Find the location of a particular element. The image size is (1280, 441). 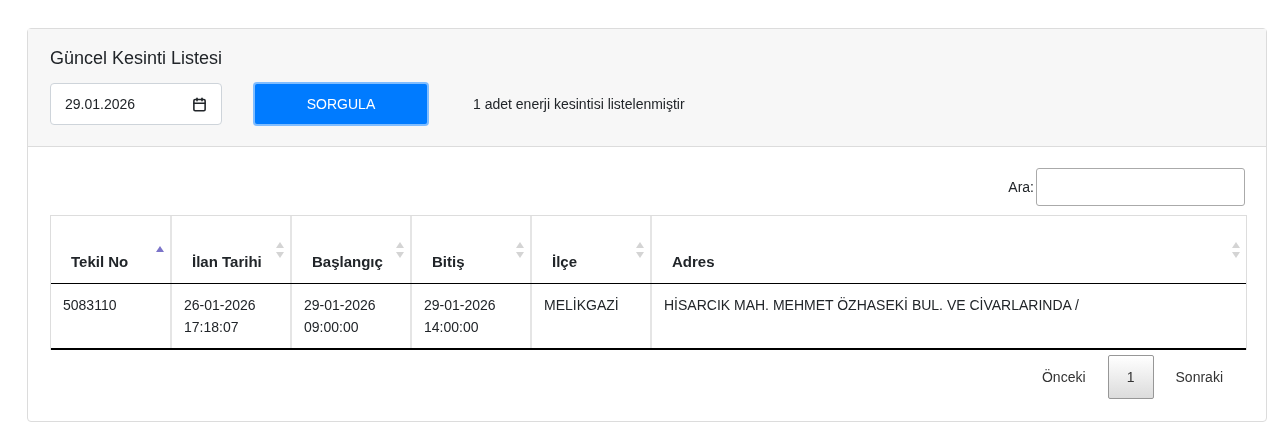

next-button: Sonraki is located at coordinates (1199, 377).